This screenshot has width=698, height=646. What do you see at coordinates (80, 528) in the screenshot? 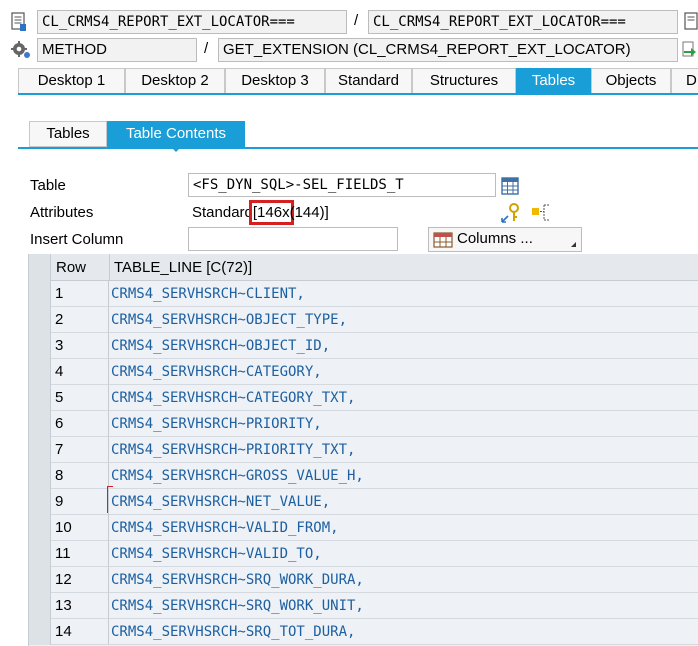
I see `table-row-number: 10` at bounding box center [80, 528].